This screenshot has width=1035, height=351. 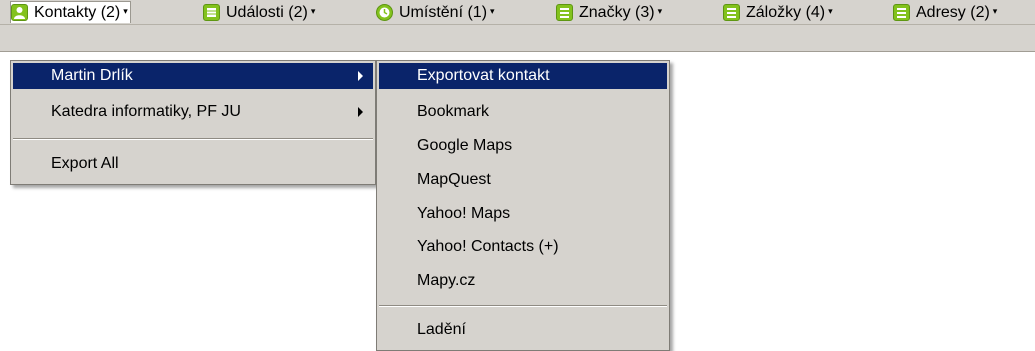 I want to click on tags-button: Značky (3) ▾, so click(x=609, y=12).